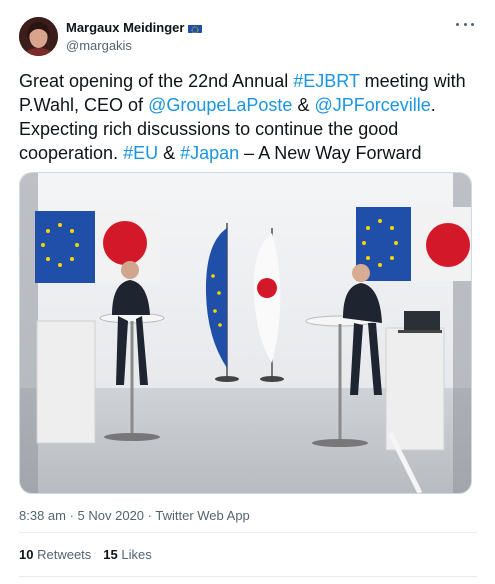 This screenshot has height=584, width=495. Describe the element at coordinates (111, 515) in the screenshot. I see `tweet-date: 5 Nov 2020` at that location.